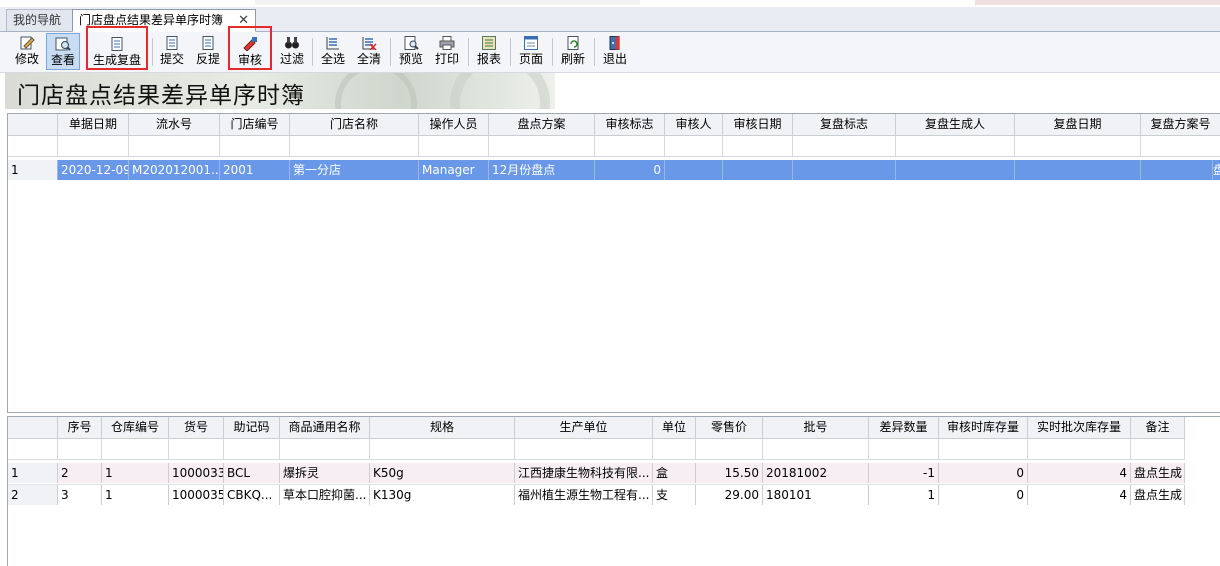  What do you see at coordinates (844, 124) in the screenshot?
I see `column-header: 复盘标志` at bounding box center [844, 124].